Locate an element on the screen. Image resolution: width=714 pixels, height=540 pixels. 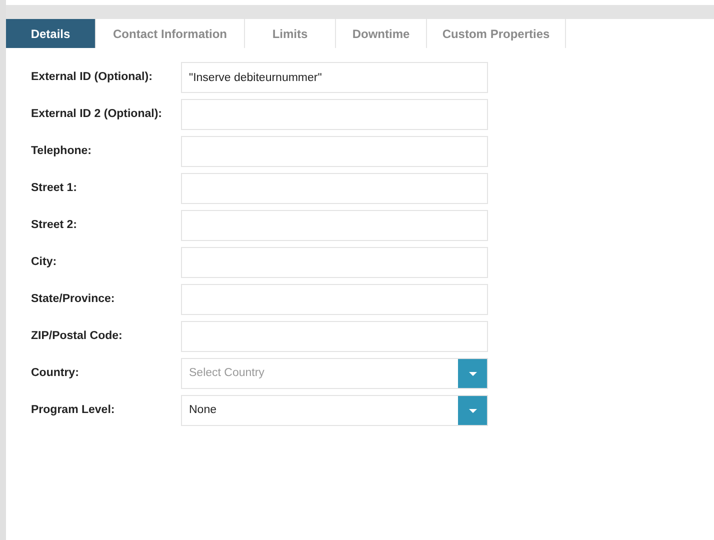
field-label: ZIP/Postal Code: is located at coordinates (77, 336).